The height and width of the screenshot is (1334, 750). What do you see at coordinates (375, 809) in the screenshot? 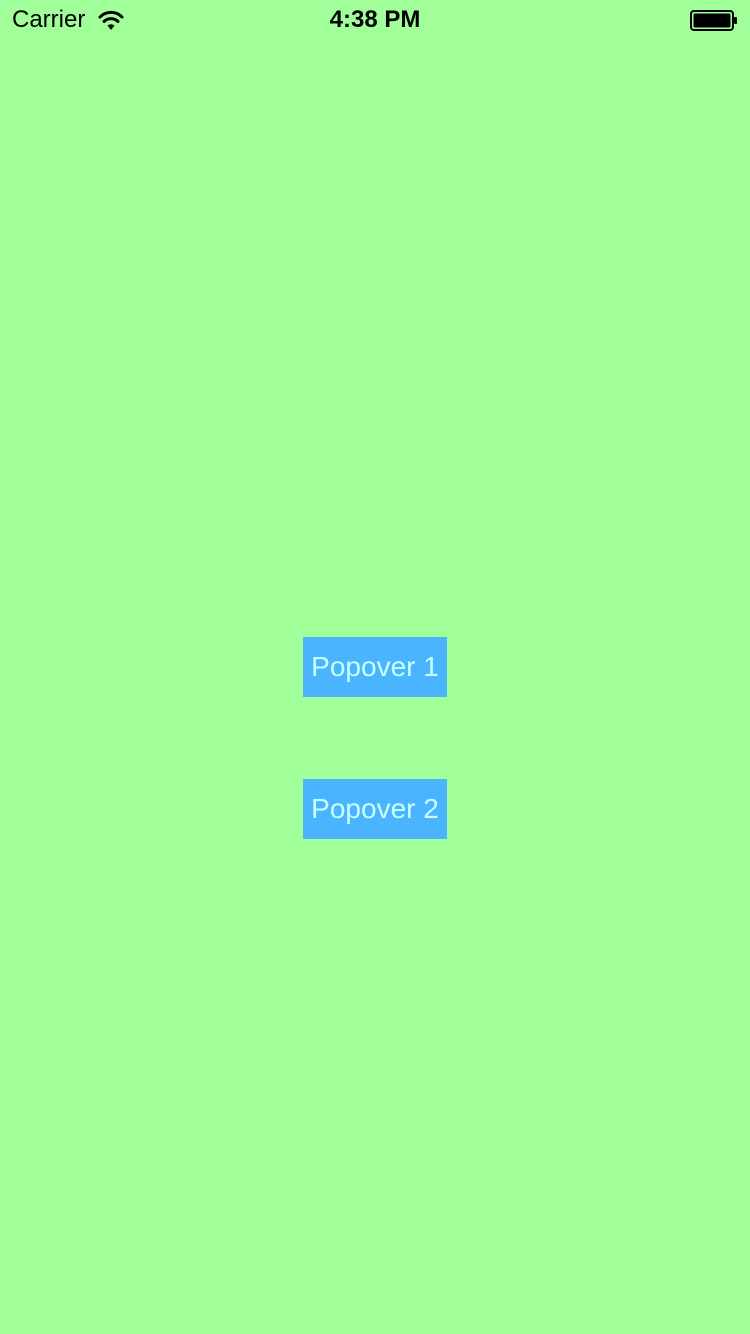
I see `popover-2-button: Popover 2` at bounding box center [375, 809].